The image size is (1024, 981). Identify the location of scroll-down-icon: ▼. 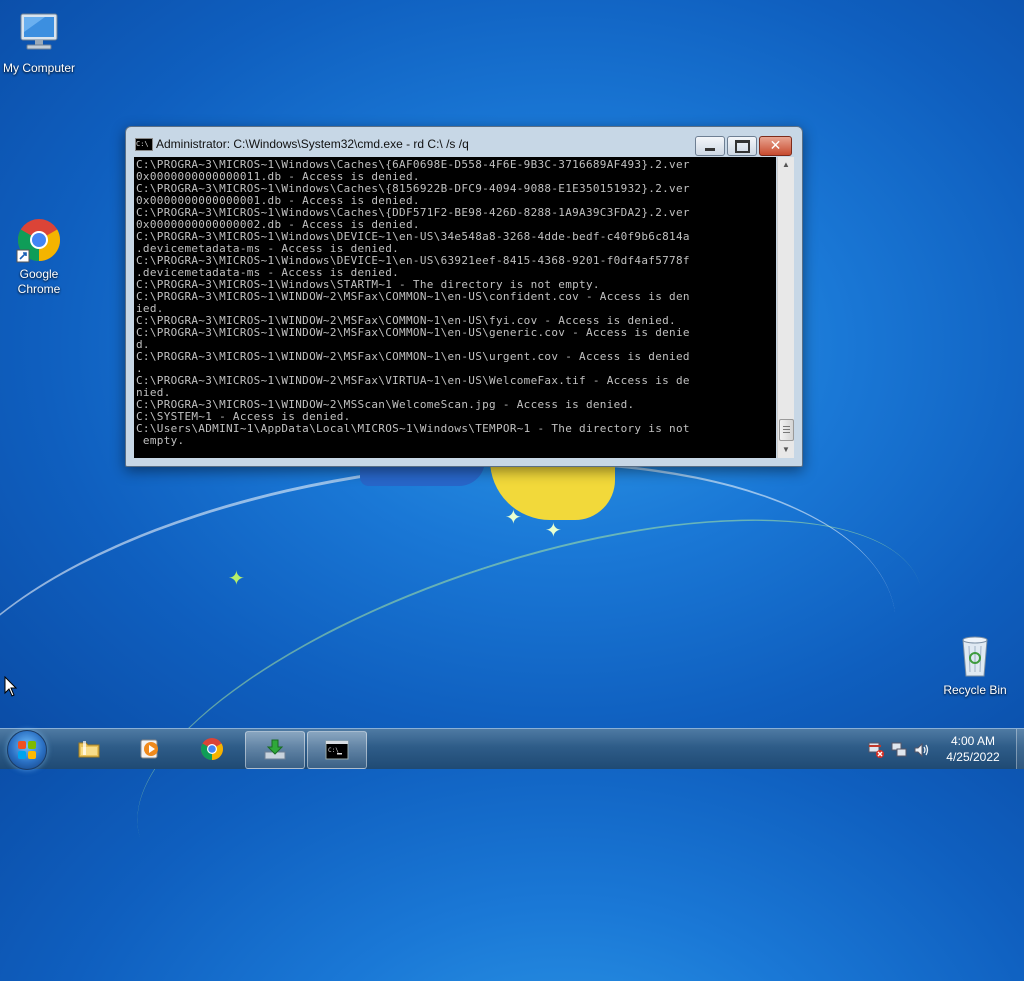
(786, 450).